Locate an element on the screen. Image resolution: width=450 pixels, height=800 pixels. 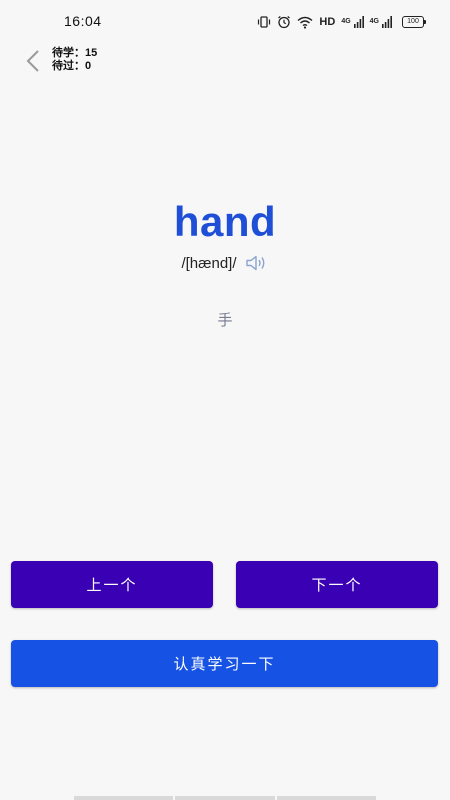
passed-label: 待过： is located at coordinates (68, 66).